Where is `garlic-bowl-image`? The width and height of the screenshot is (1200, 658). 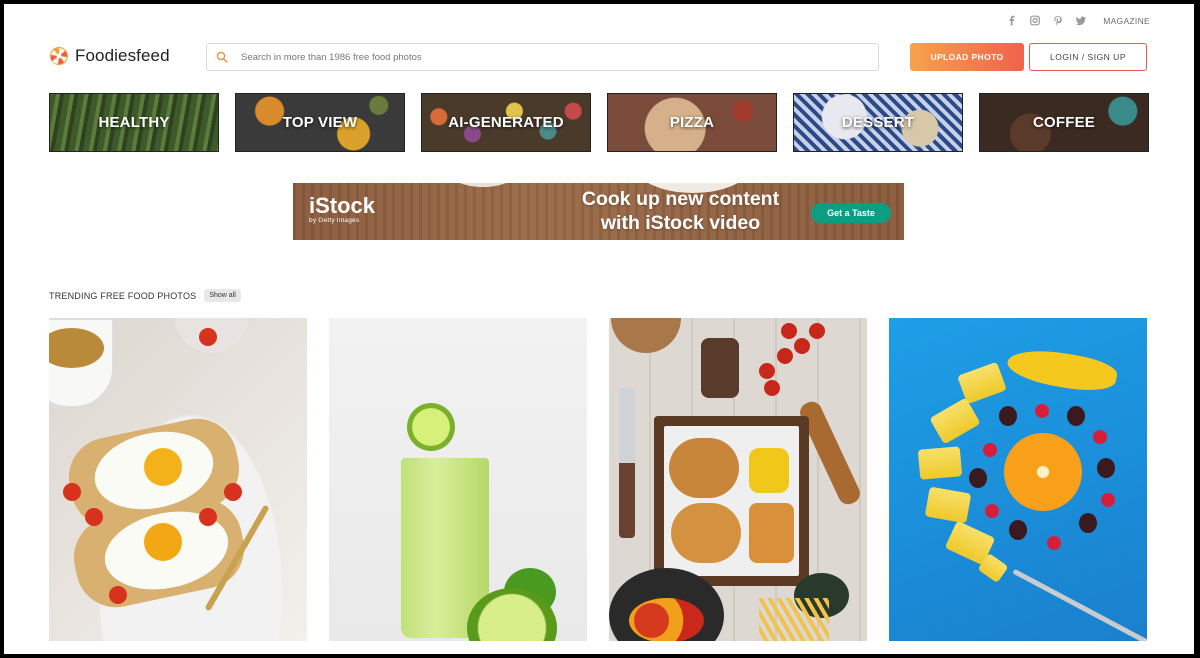 garlic-bowl-image is located at coordinates (646, 335).